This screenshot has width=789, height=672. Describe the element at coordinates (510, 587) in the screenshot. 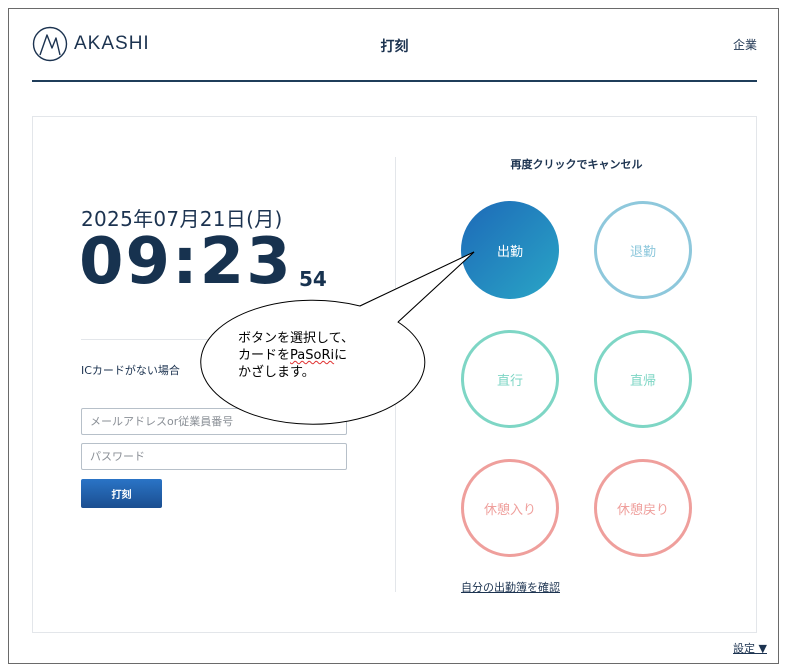

I see `attendance-record-link: 自分の出勤簿を確認` at that location.